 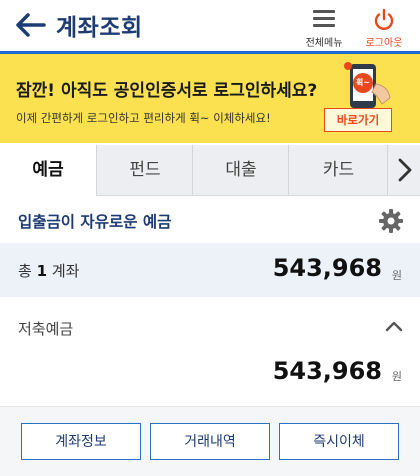 What do you see at coordinates (327, 268) in the screenshot?
I see `total-amount: 543,968` at bounding box center [327, 268].